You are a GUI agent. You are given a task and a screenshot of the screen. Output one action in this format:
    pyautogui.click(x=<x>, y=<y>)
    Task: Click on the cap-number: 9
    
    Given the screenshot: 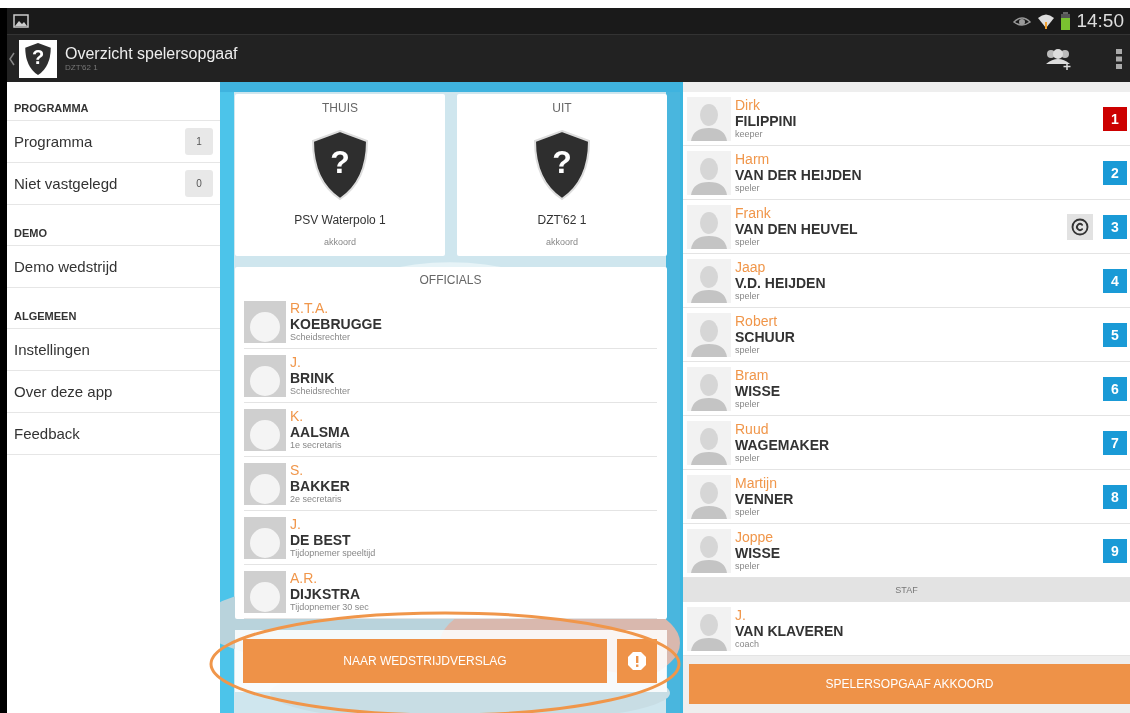 What is the action you would take?
    pyautogui.click(x=1115, y=550)
    